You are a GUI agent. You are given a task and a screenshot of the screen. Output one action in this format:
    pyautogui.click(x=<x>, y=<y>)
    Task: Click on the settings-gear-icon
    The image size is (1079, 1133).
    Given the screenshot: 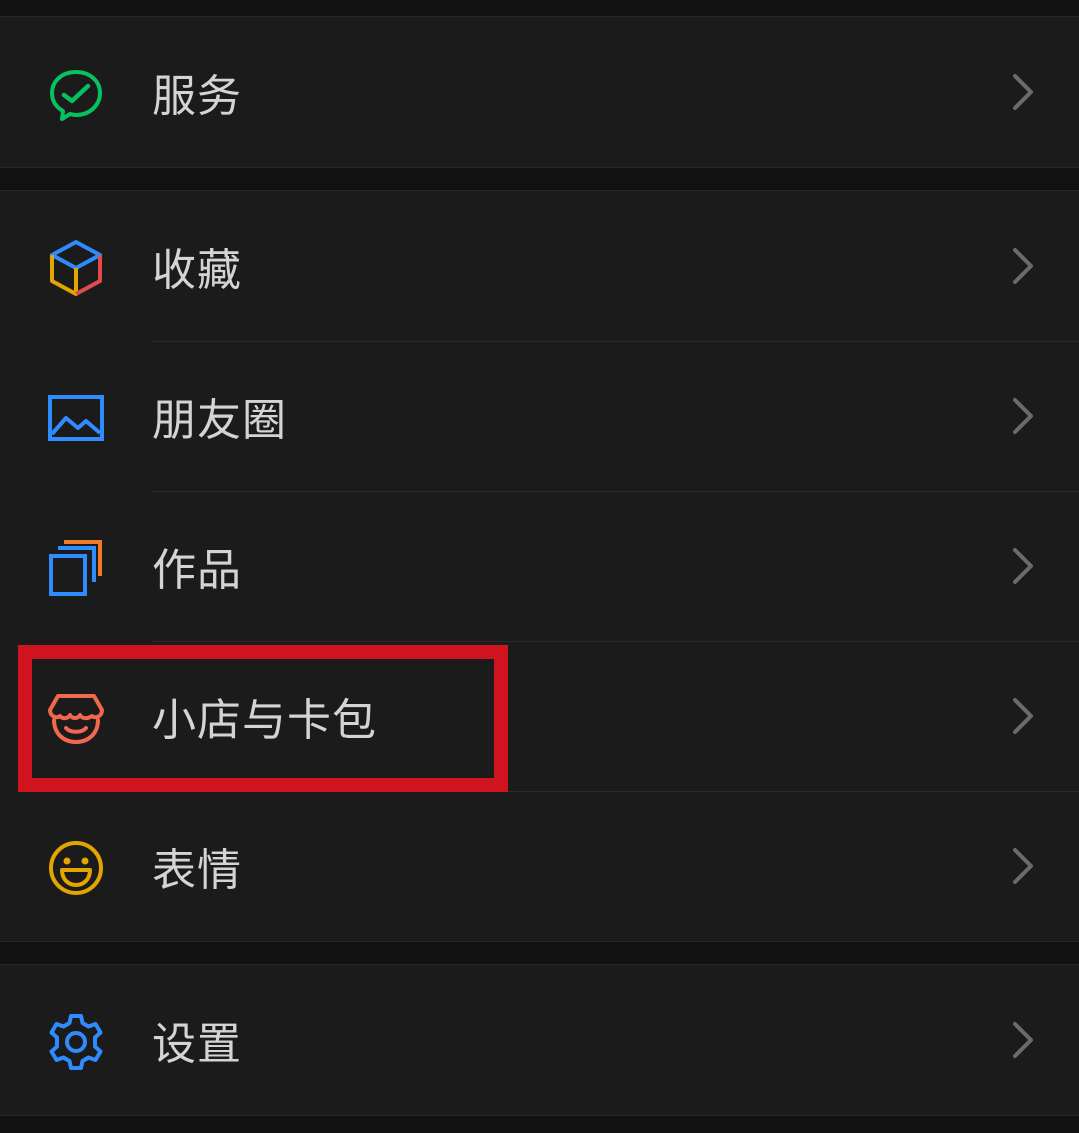 What is the action you would take?
    pyautogui.click(x=76, y=1042)
    